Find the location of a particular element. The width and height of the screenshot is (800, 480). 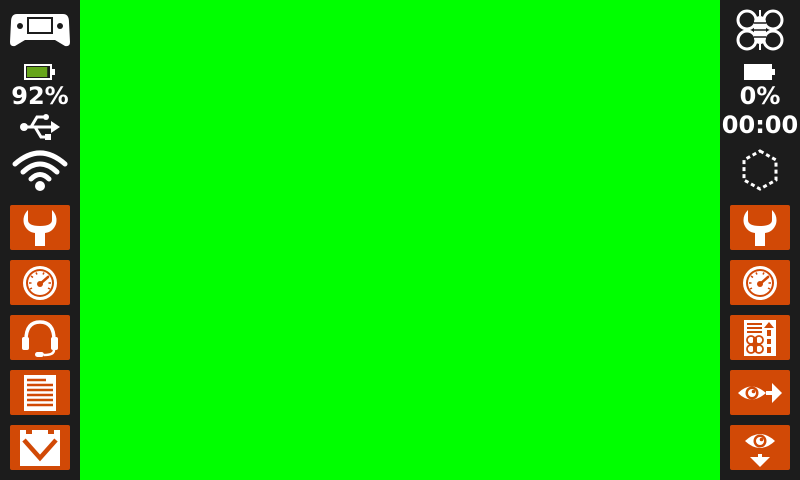

gauge-button is located at coordinates (40, 282).